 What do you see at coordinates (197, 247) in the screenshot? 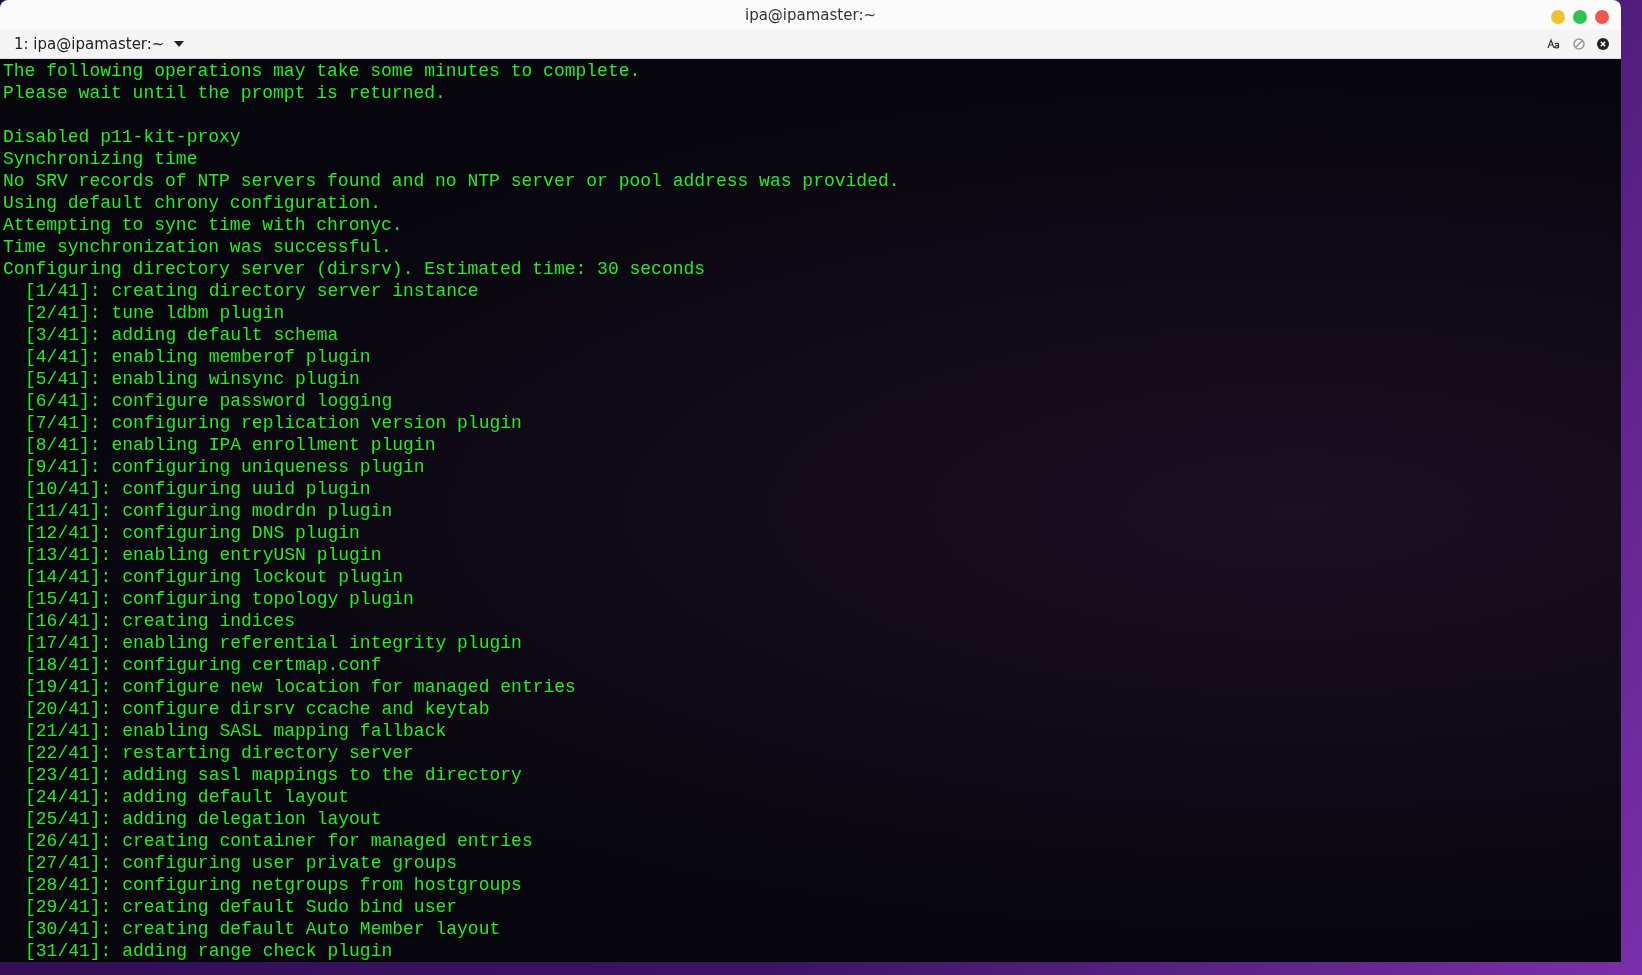
I see `terminal-line: Time synchronization was successful.` at bounding box center [197, 247].